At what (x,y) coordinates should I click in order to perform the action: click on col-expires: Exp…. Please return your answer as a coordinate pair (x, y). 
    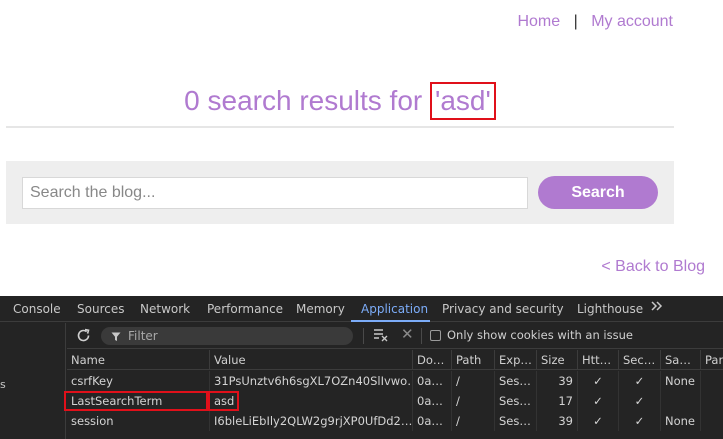
    Looking at the image, I should click on (515, 360).